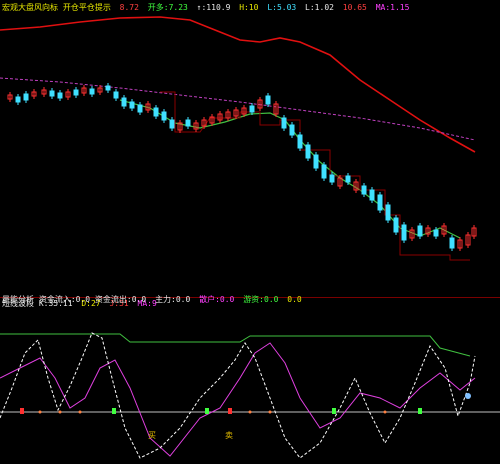 The image size is (500, 464). I want to click on volume-header-item: 主力:0.0, so click(173, 299).